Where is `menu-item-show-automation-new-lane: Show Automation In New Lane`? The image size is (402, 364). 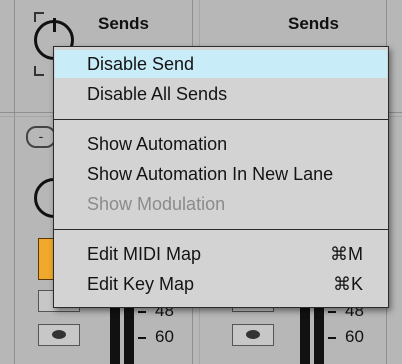 menu-item-show-automation-new-lane: Show Automation In New Lane is located at coordinates (221, 174).